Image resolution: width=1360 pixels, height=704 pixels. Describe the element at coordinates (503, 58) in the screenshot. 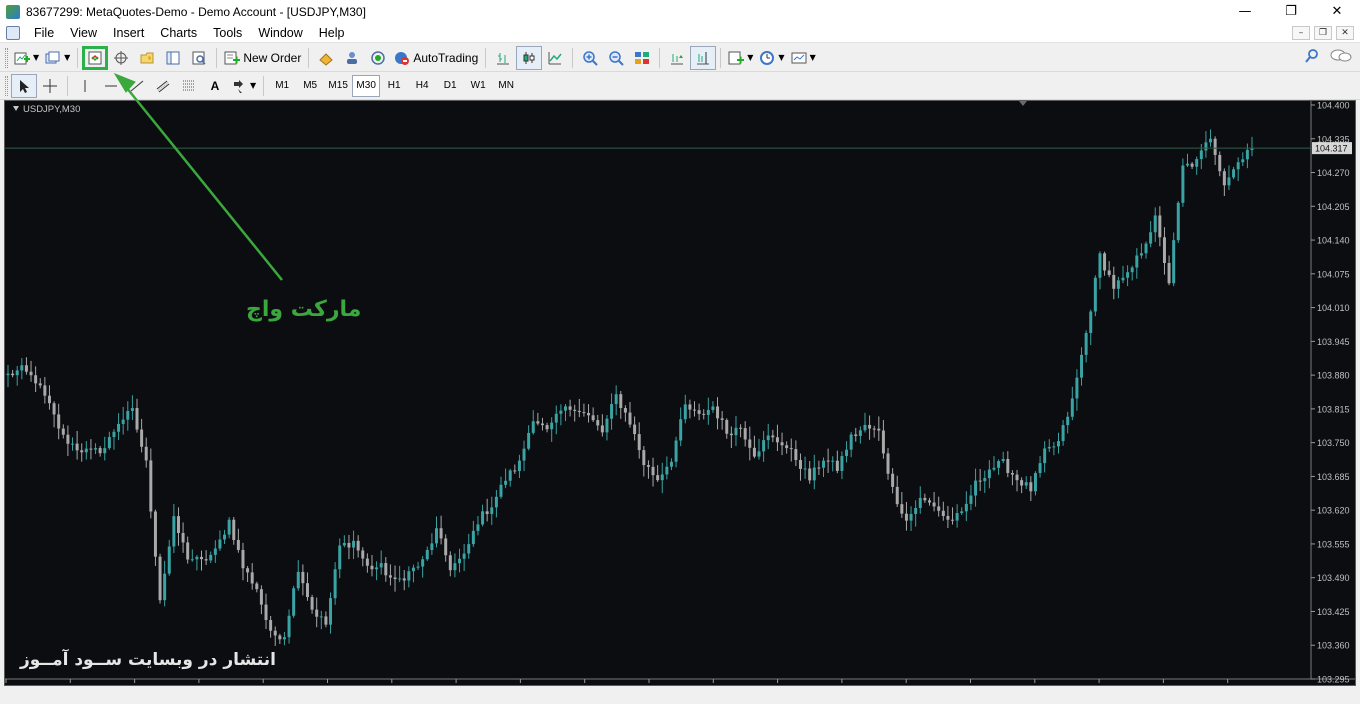

I see `bar-chart-button` at that location.